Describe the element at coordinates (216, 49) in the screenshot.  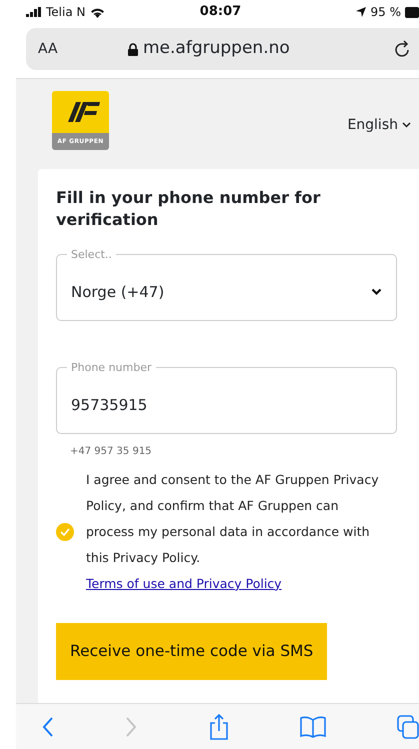
I see `address-bar: me.afgruppen.no` at that location.